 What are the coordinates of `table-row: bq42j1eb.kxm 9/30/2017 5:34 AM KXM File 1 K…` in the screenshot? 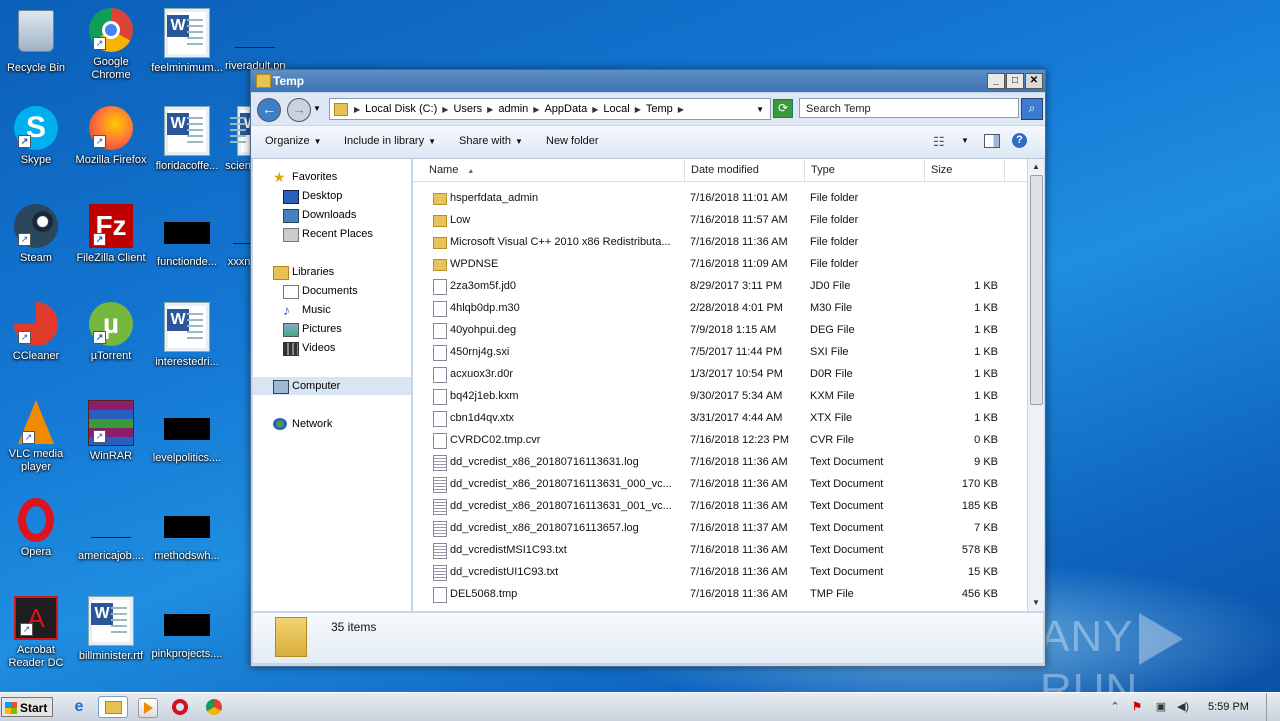 It's located at (720, 396).